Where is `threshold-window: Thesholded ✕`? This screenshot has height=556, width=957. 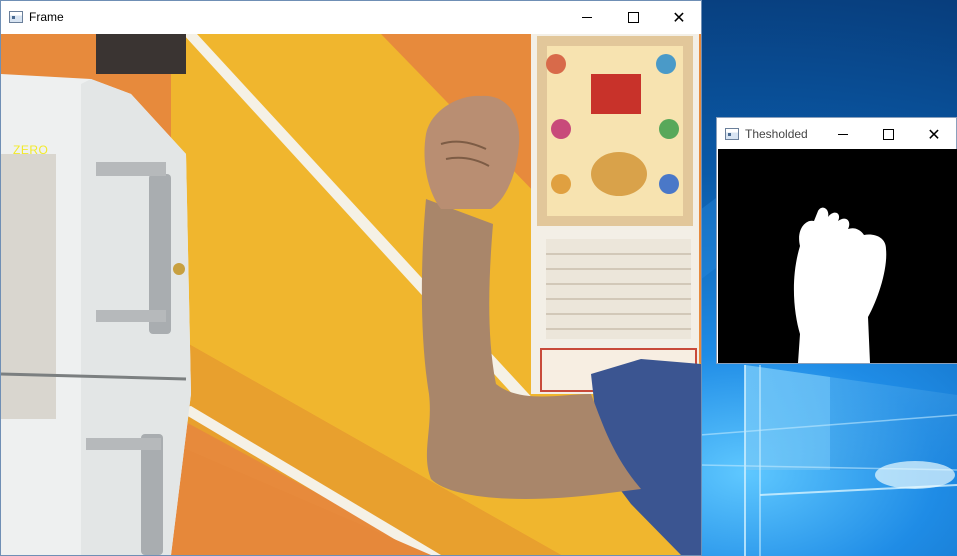
threshold-window: Thesholded ✕ is located at coordinates (836, 240).